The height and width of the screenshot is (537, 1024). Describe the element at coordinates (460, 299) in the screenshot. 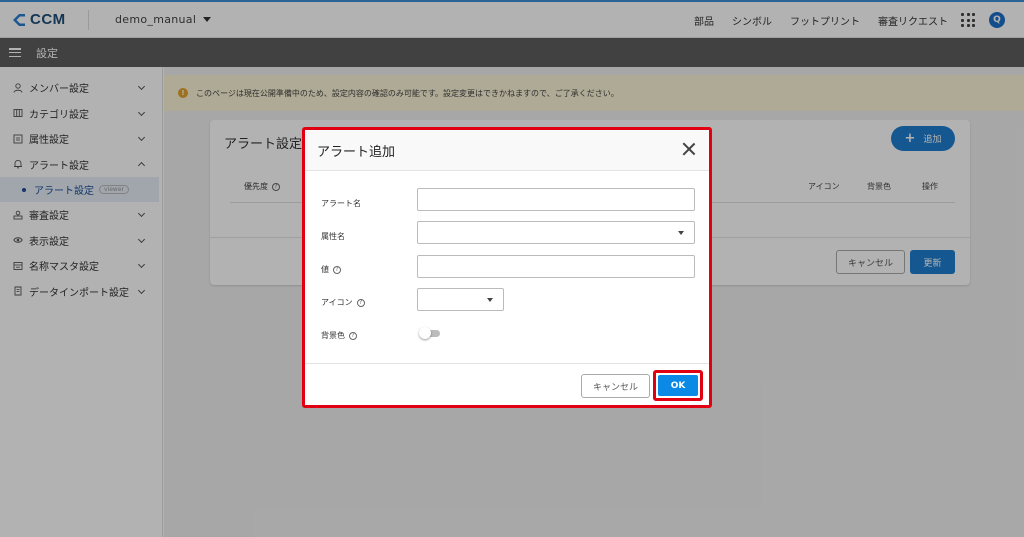

I see `icon-select` at that location.